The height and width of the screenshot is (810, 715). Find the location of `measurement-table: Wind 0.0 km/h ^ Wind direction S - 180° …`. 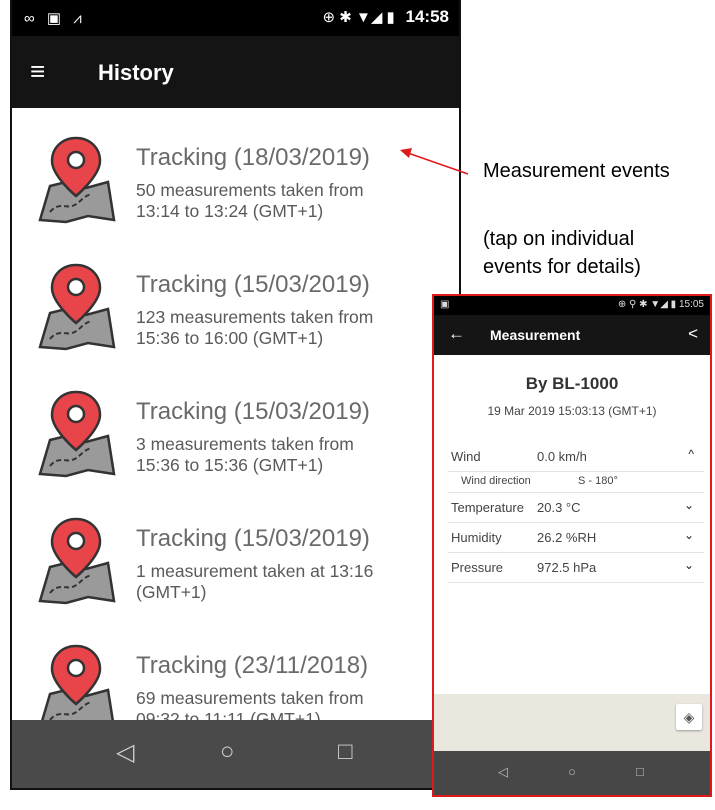

measurement-table: Wind 0.0 km/h ^ Wind direction S - 180° … is located at coordinates (576, 512).